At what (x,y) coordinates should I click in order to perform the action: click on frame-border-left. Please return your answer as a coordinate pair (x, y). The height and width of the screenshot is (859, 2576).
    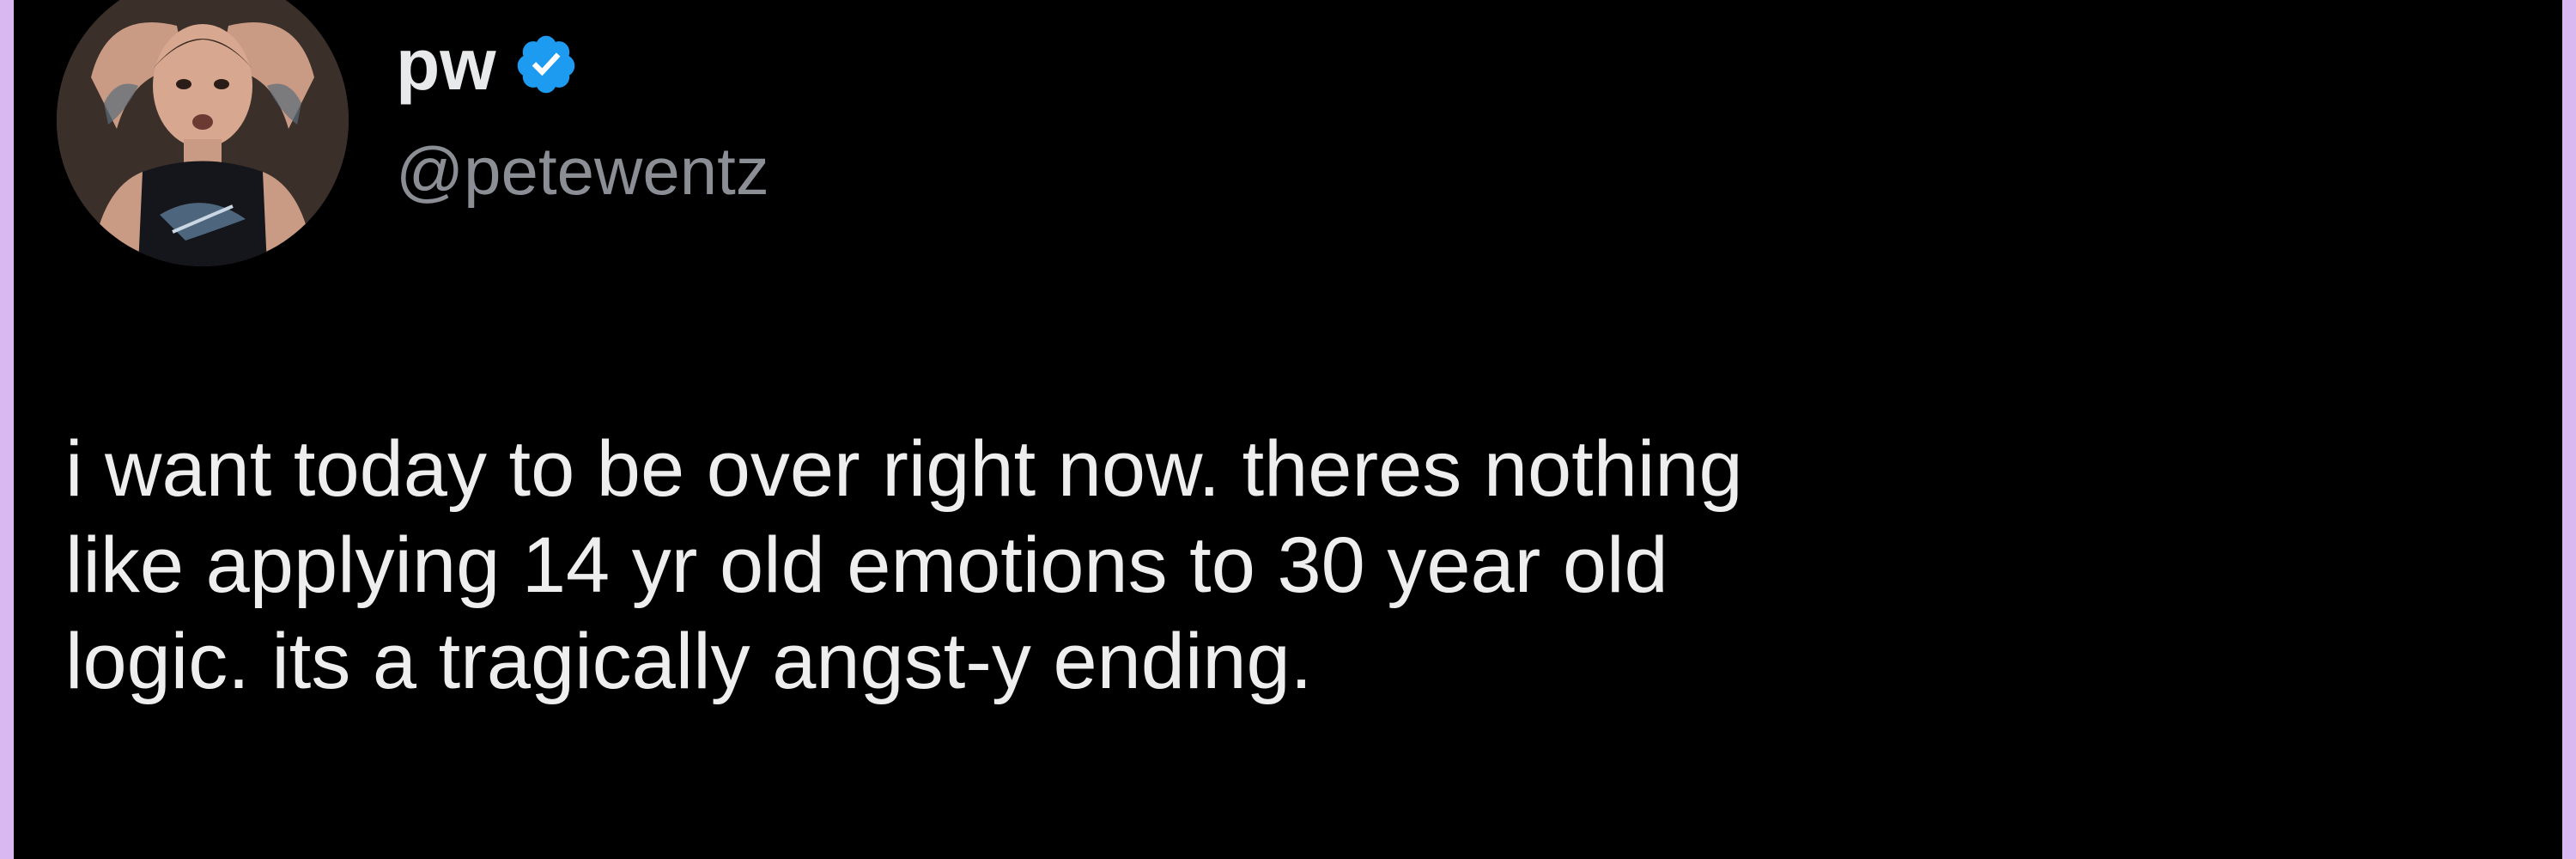
    Looking at the image, I should click on (7, 430).